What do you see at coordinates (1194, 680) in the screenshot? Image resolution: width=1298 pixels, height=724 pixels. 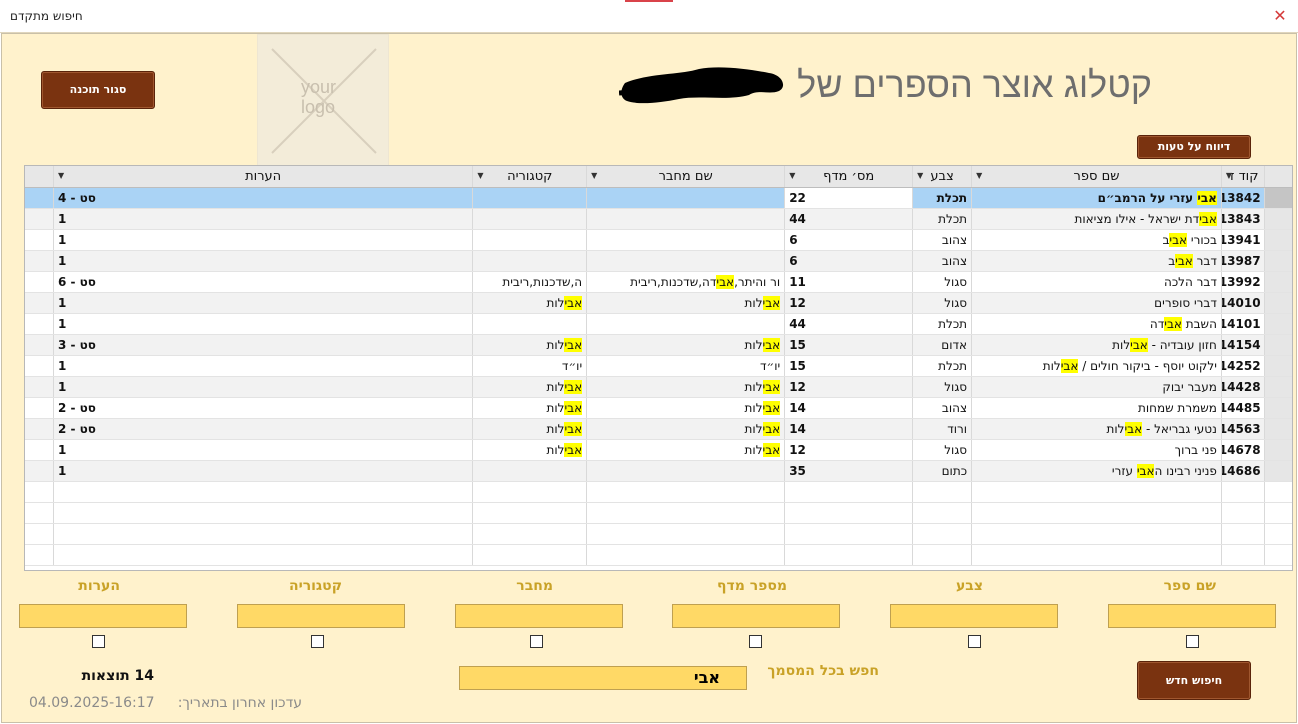 I see `new-search-button: חיפוש חדש` at bounding box center [1194, 680].